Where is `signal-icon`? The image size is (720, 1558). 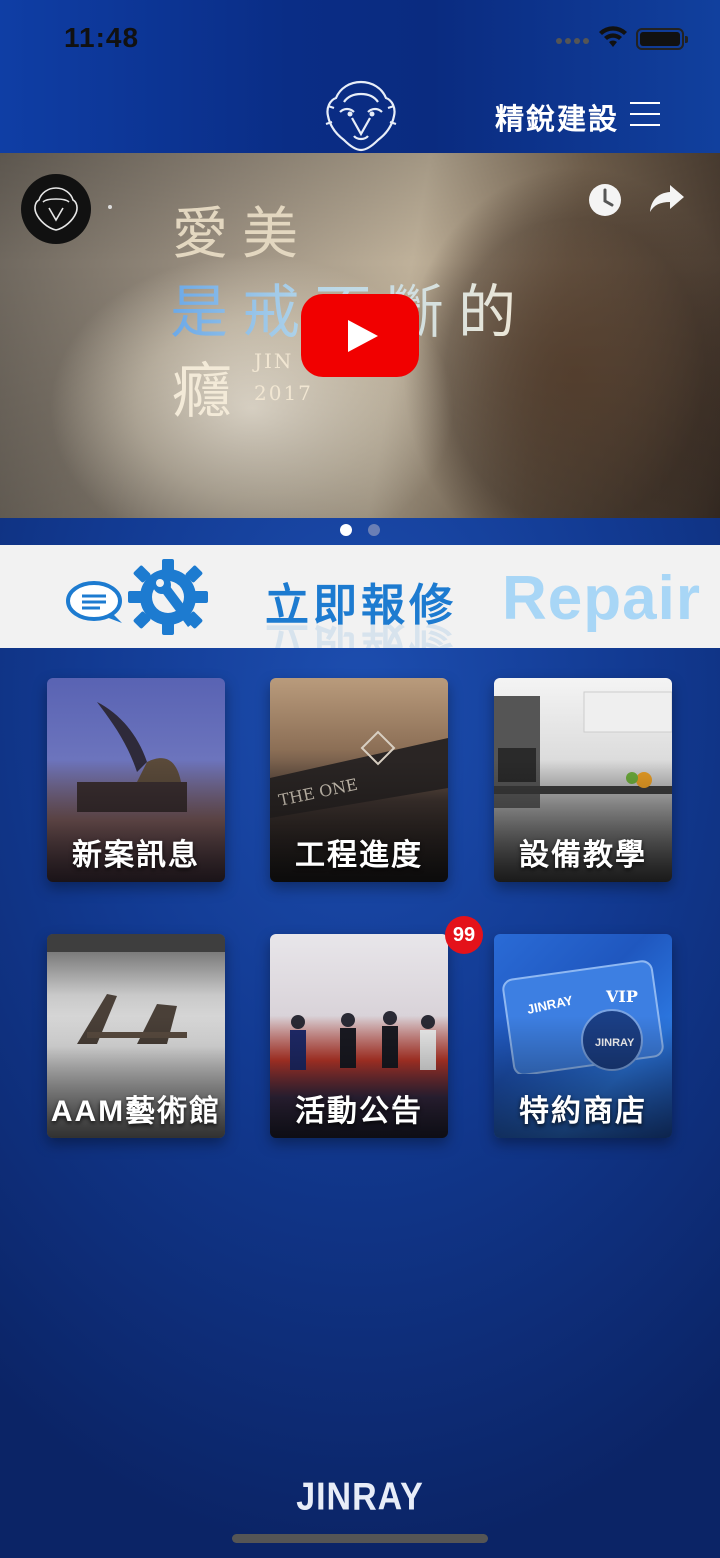 signal-icon is located at coordinates (573, 42).